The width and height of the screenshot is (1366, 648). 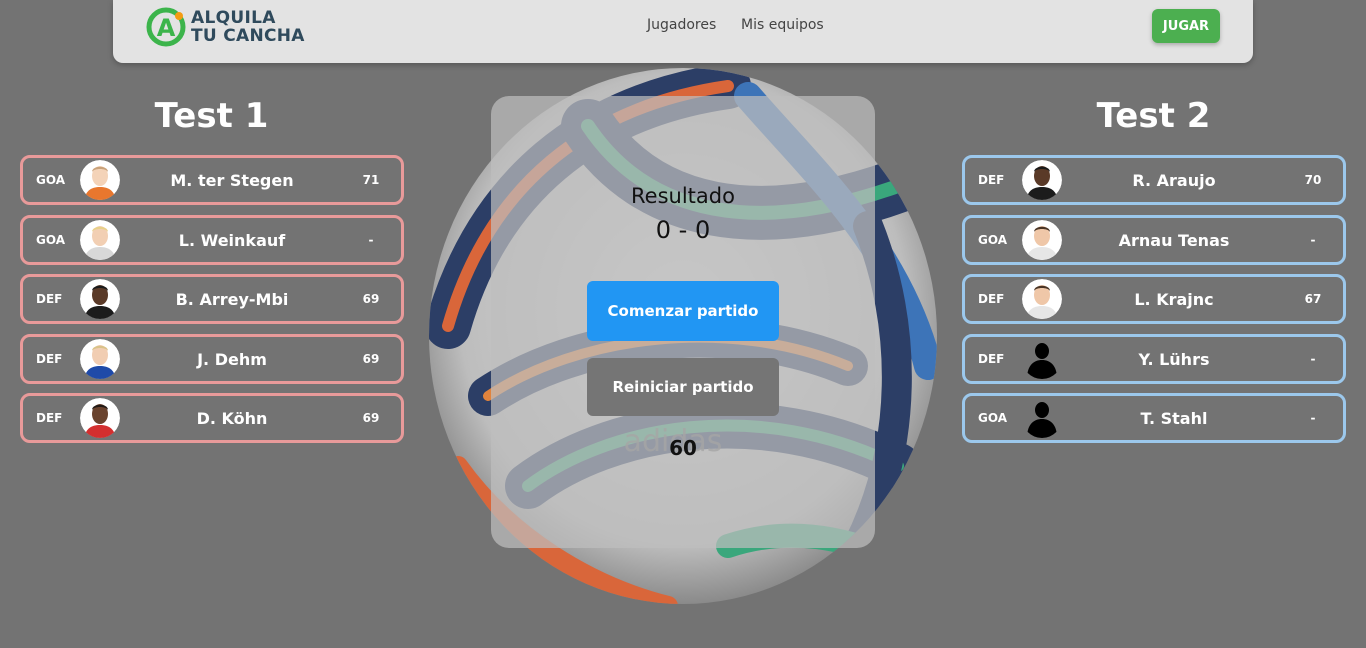 What do you see at coordinates (1153, 116) in the screenshot?
I see `team2-title: Test 2` at bounding box center [1153, 116].